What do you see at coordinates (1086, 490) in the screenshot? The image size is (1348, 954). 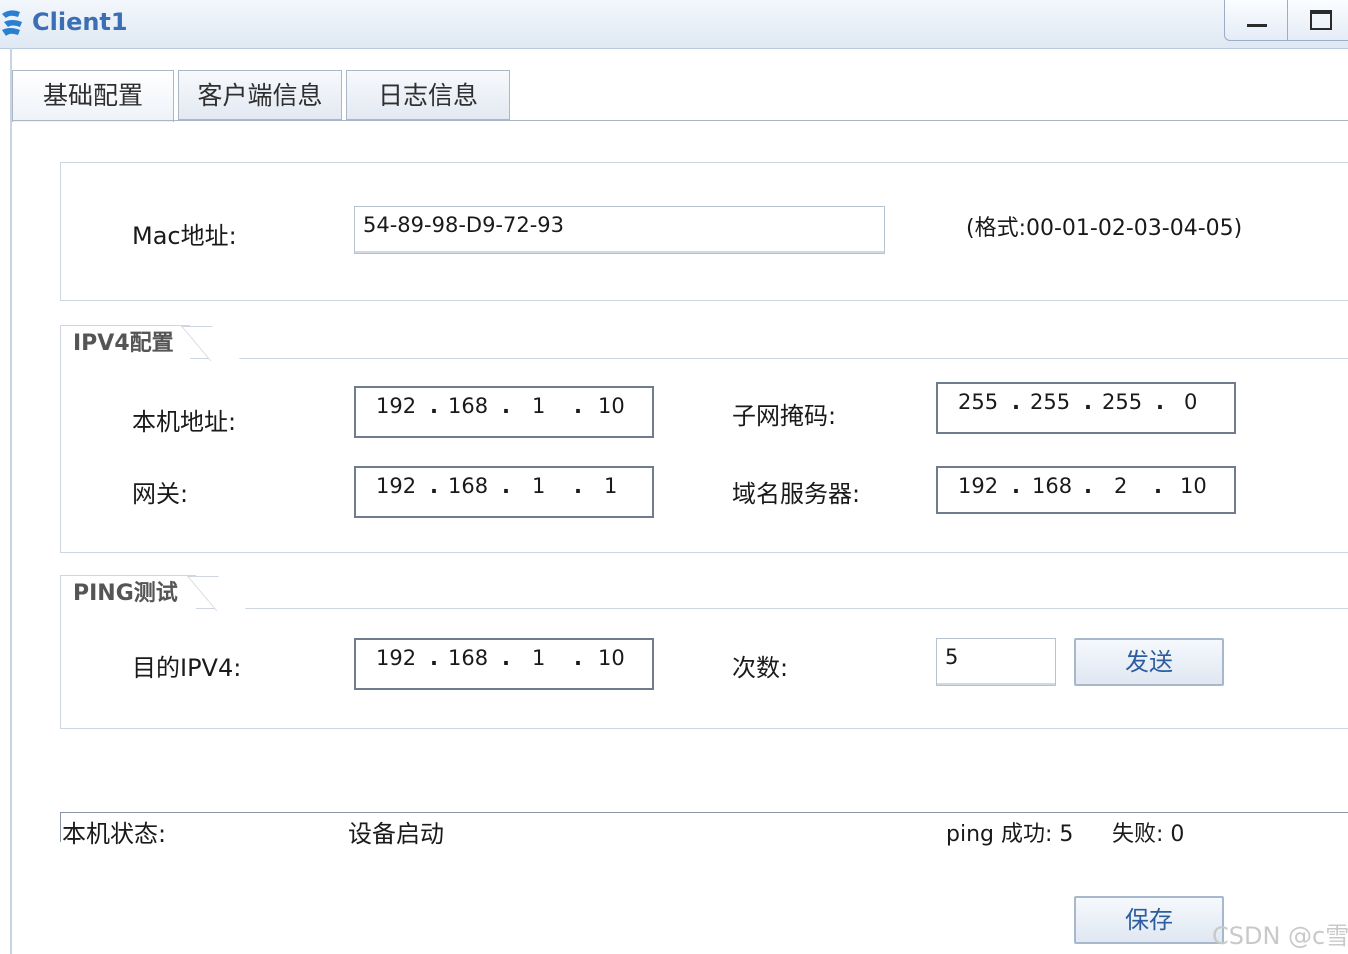 I see `dns-input: 192 . 168 . 2 . 10` at bounding box center [1086, 490].